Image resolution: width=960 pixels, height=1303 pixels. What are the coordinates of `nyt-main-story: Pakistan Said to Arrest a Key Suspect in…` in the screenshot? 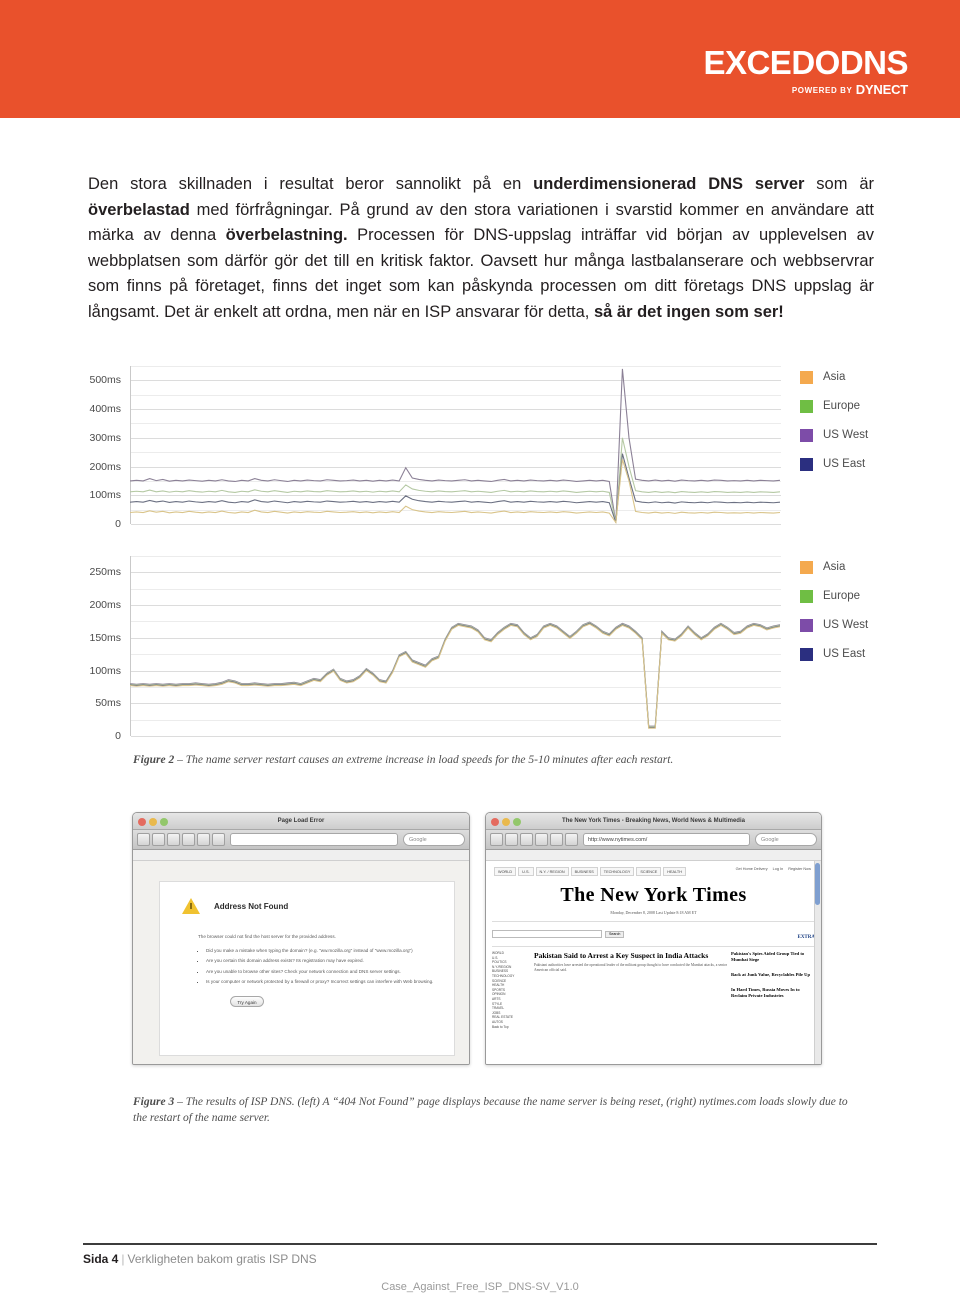 It's located at (630, 990).